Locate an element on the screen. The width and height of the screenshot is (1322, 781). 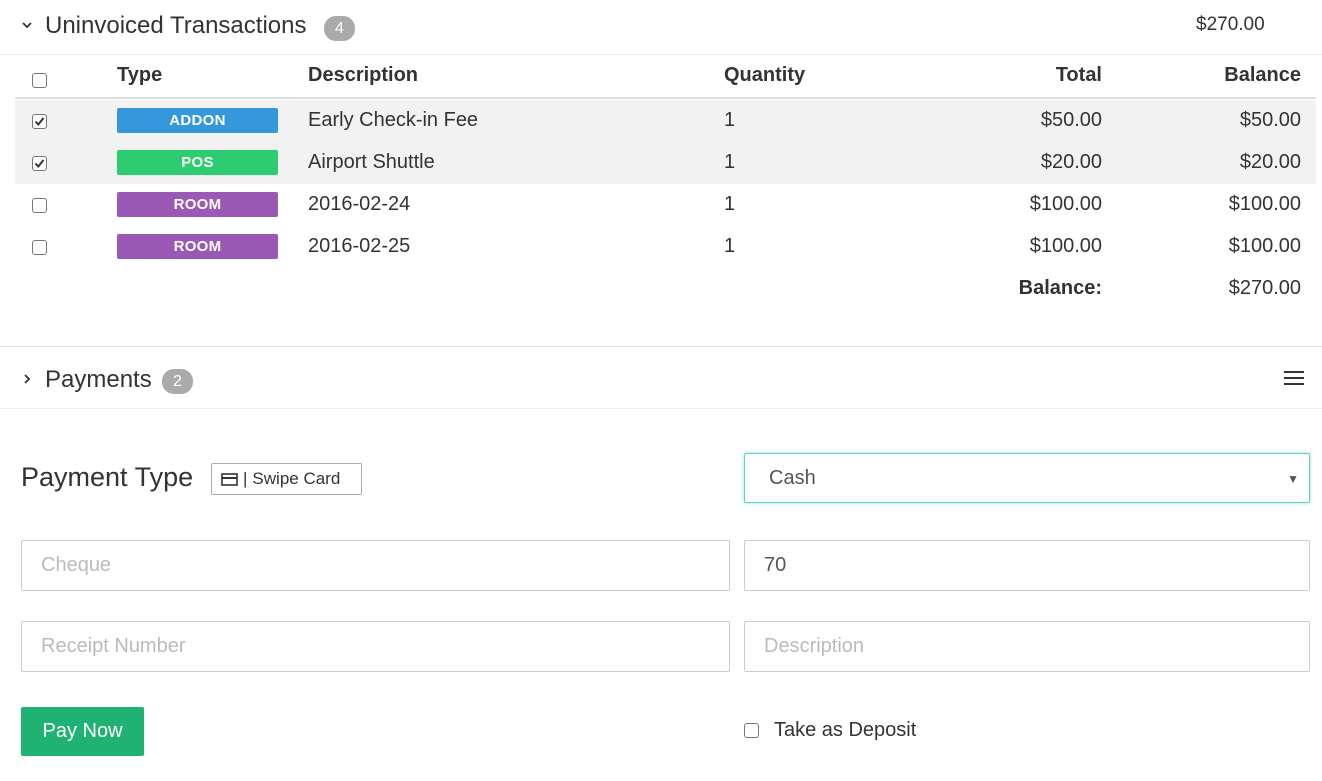
row-description: Airport Shuttle is located at coordinates (371, 162).